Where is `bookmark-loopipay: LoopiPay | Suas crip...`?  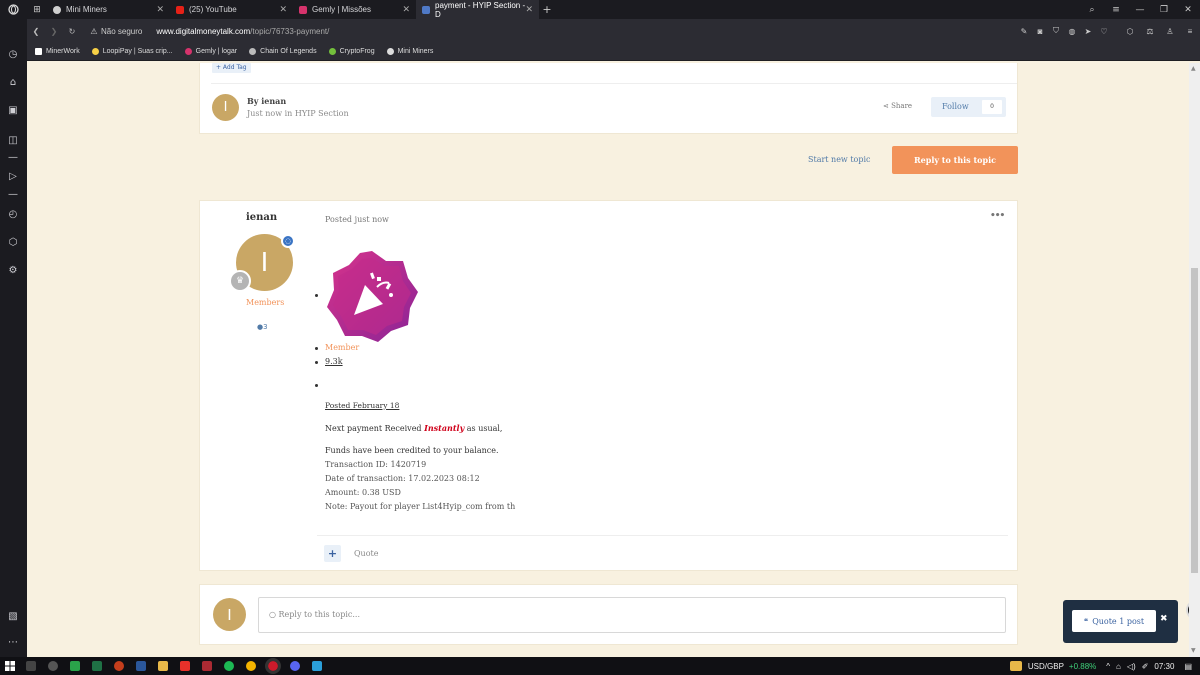 bookmark-loopipay: LoopiPay | Suas crip... is located at coordinates (132, 51).